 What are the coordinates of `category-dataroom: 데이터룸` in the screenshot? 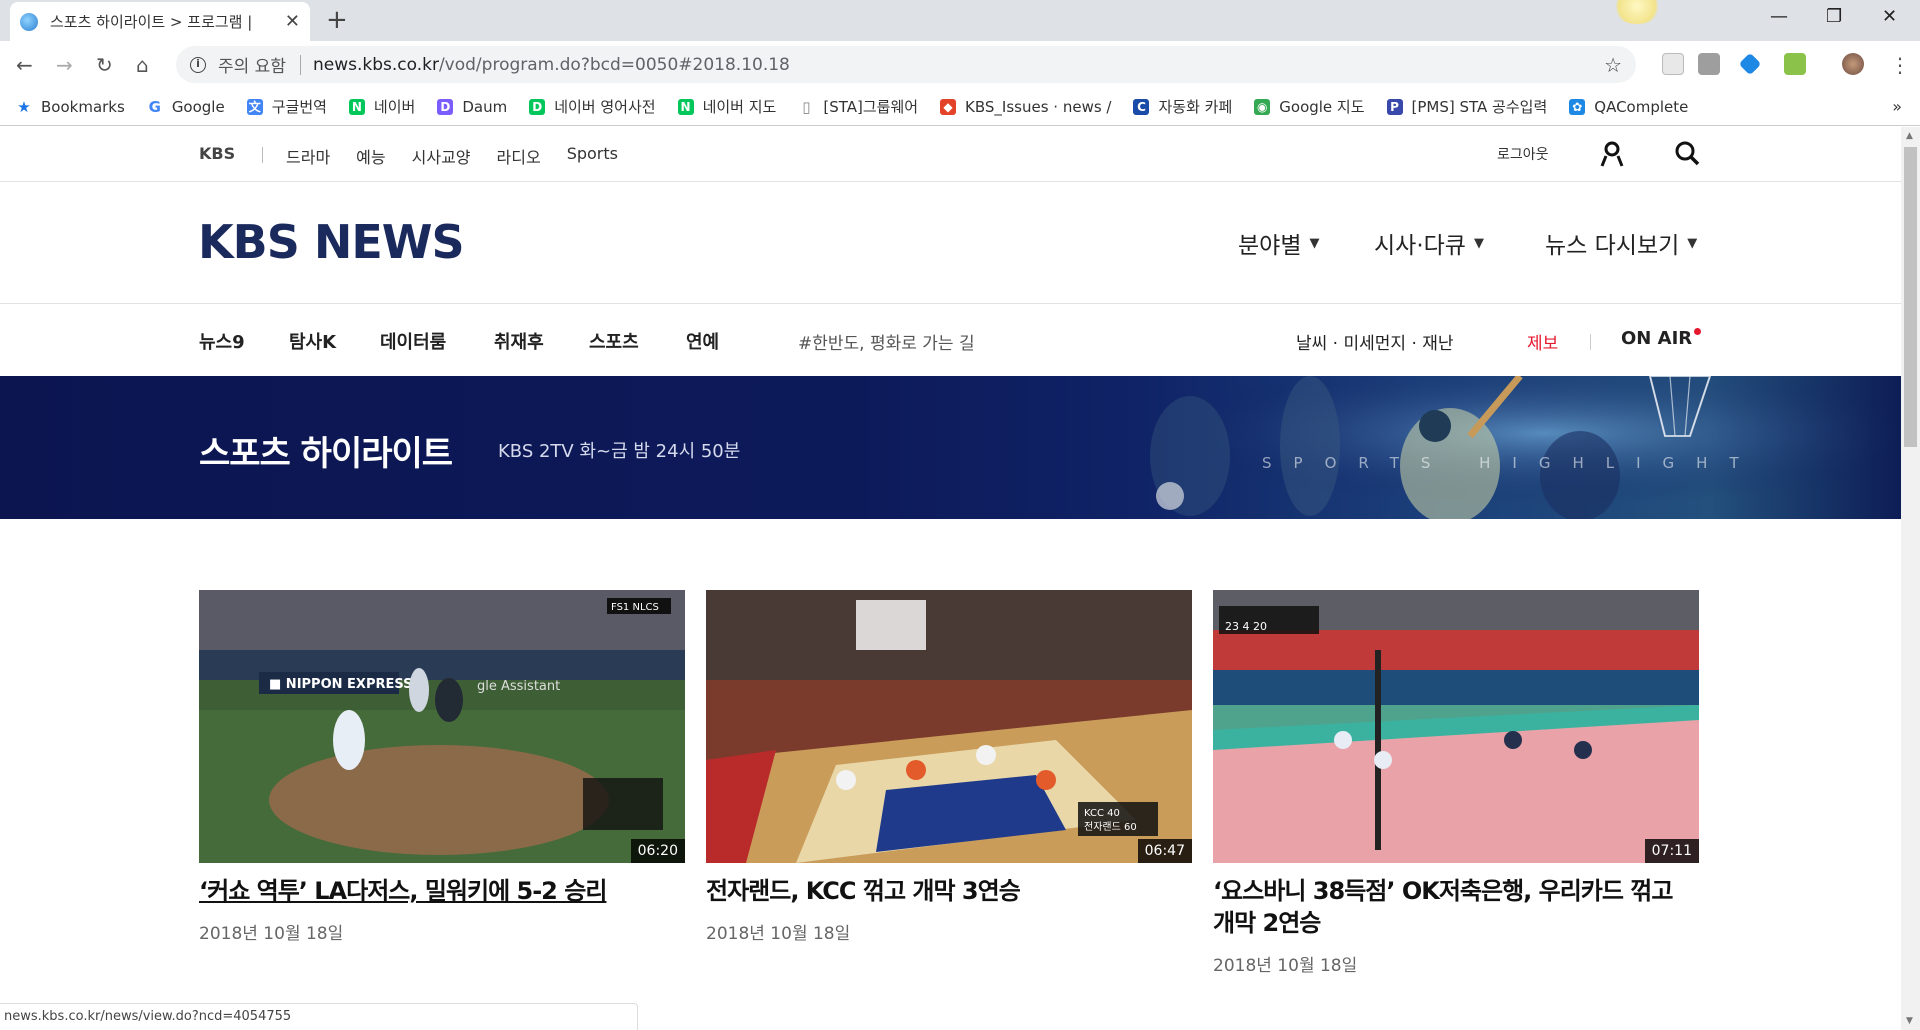 It's located at (413, 341).